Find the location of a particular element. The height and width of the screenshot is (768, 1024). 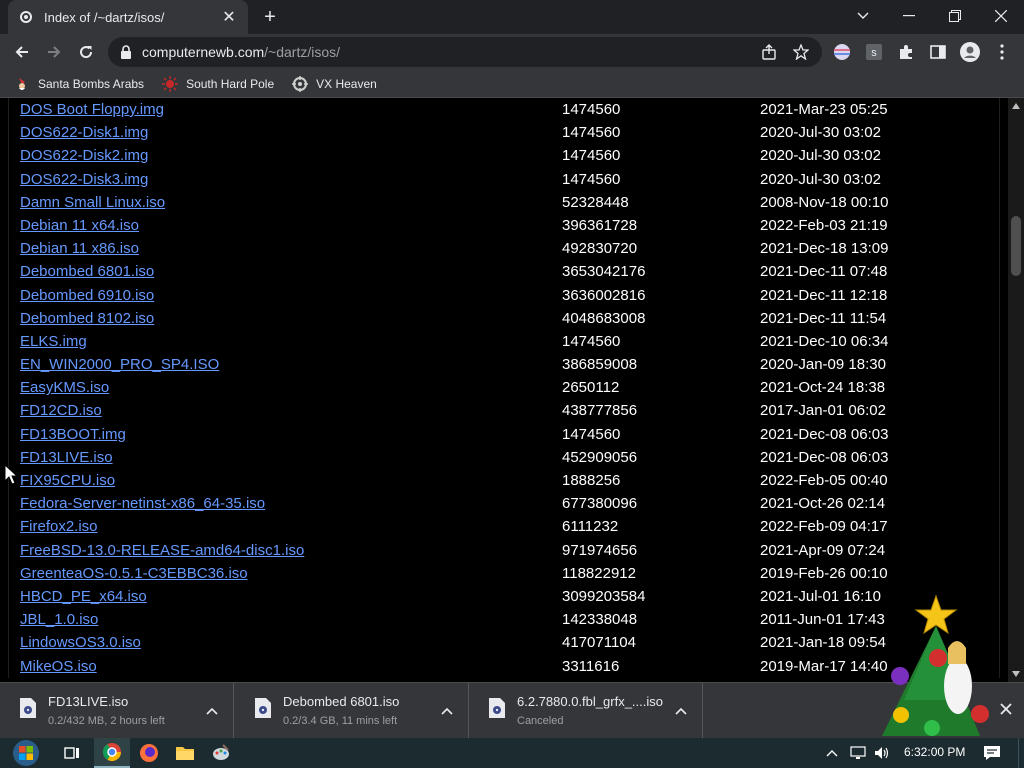

file-link: GreenteaOS-0.5.1-C3EBBC36.iso is located at coordinates (134, 573).